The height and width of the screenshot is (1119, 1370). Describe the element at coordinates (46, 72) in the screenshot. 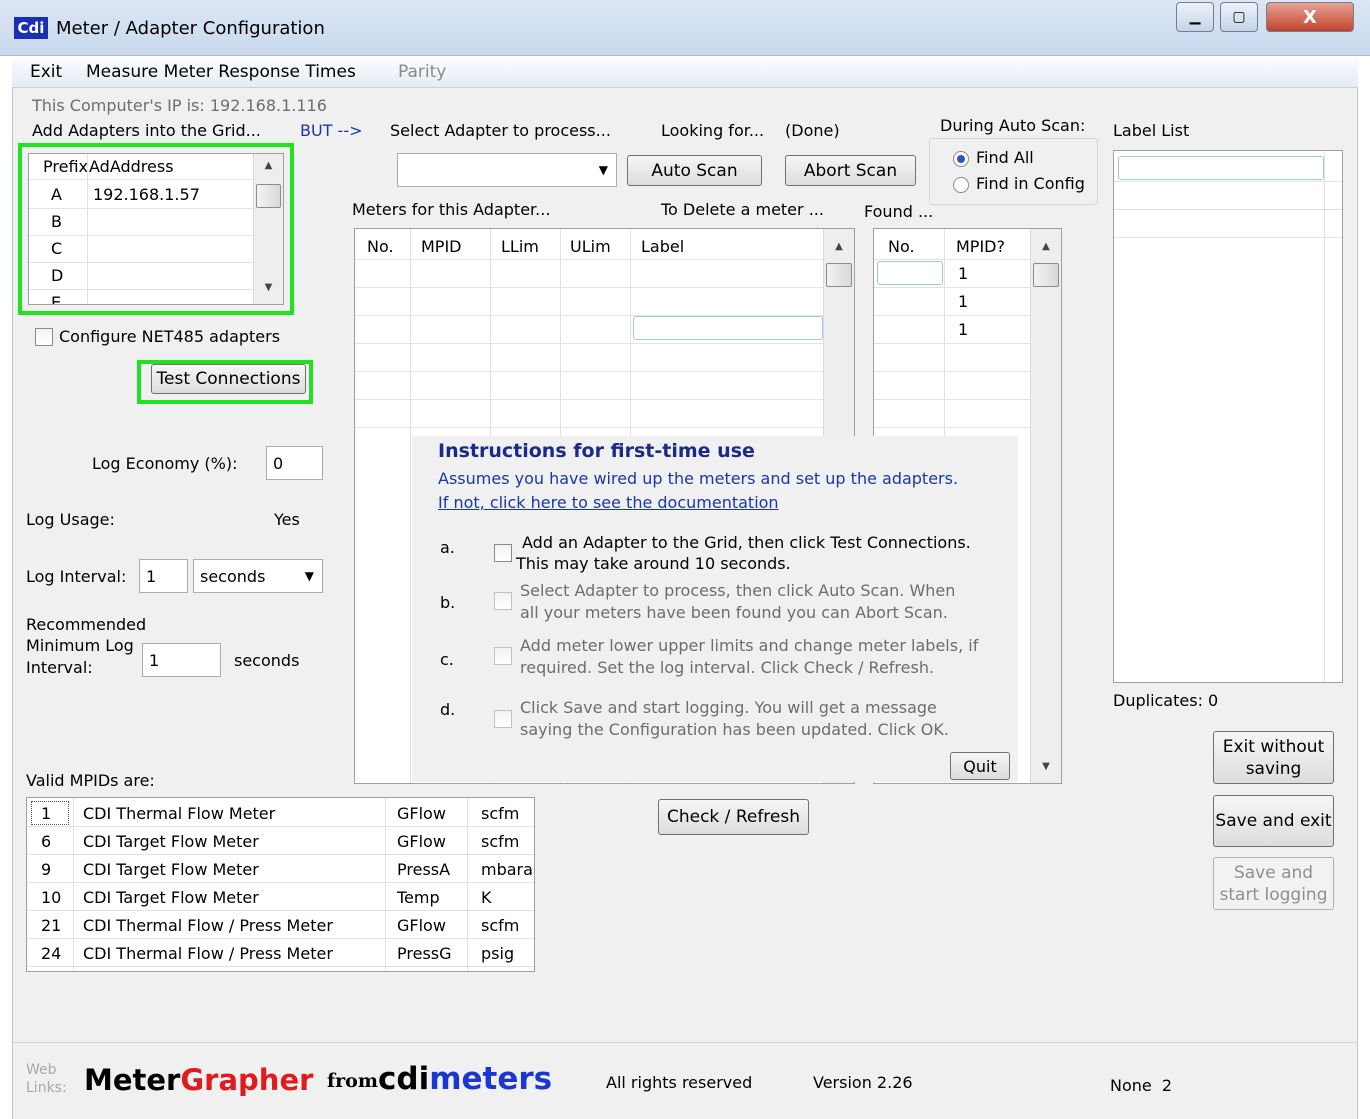

I see `menu-exit: Exit` at that location.